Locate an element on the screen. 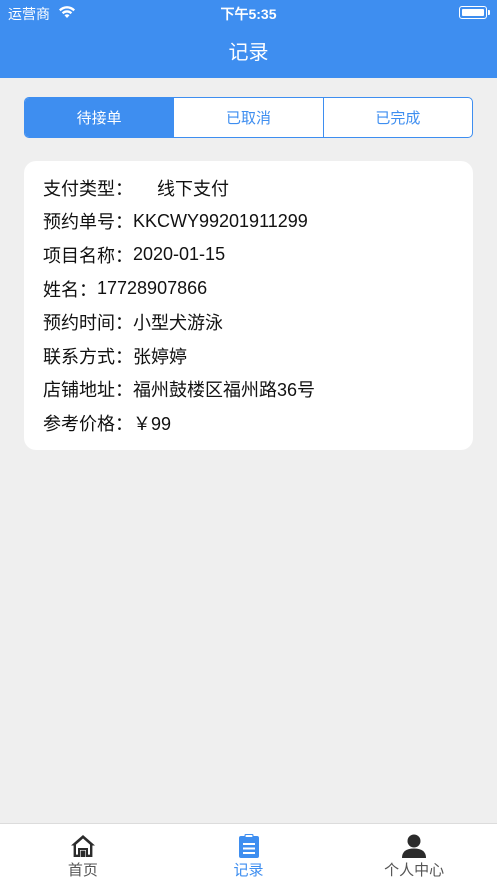 This screenshot has height=883, width=497. address-label: 店铺地址： is located at coordinates (88, 390).